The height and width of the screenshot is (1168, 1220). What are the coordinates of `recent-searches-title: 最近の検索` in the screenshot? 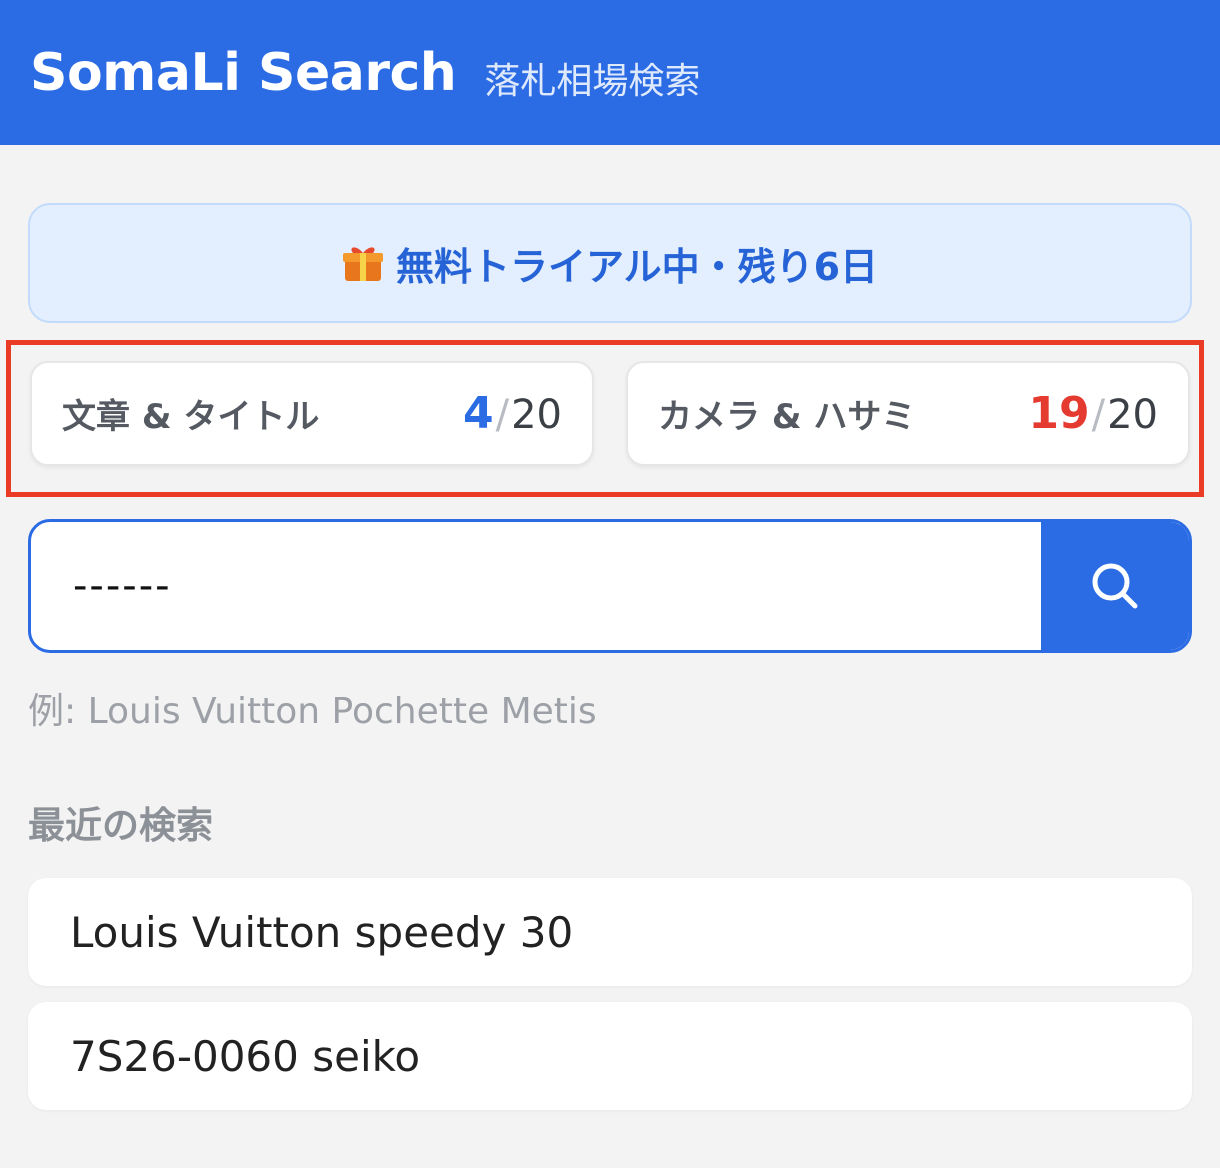 It's located at (120, 825).